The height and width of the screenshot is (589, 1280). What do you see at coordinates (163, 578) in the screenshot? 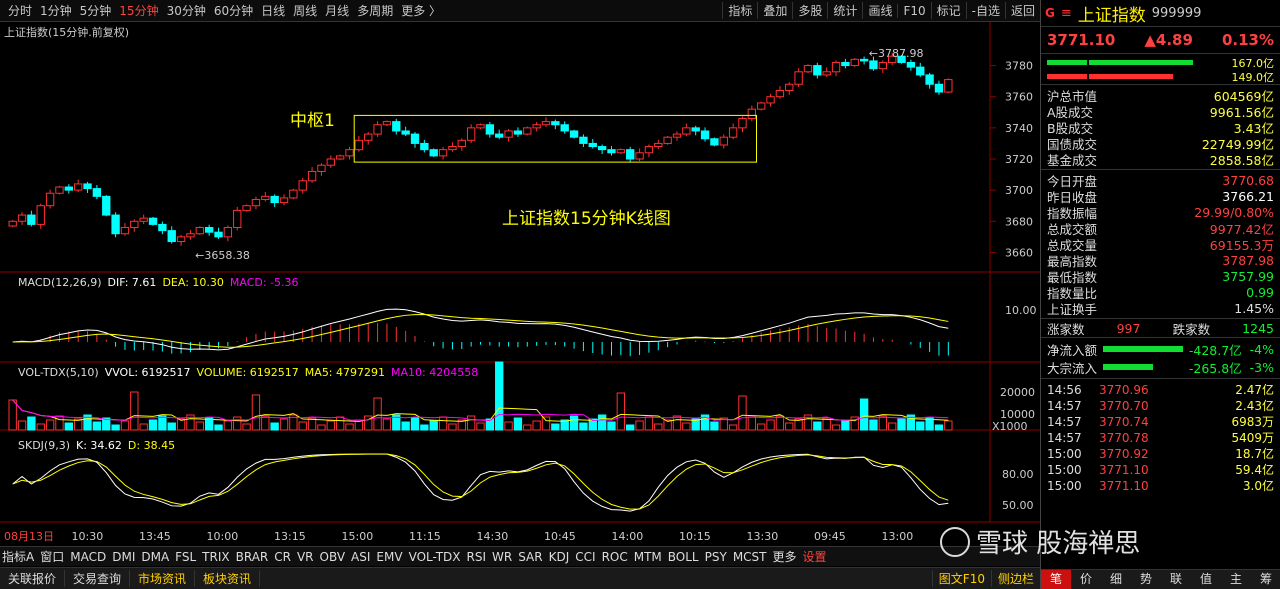
I see `status-item-market-news: 市场资讯` at bounding box center [163, 578].